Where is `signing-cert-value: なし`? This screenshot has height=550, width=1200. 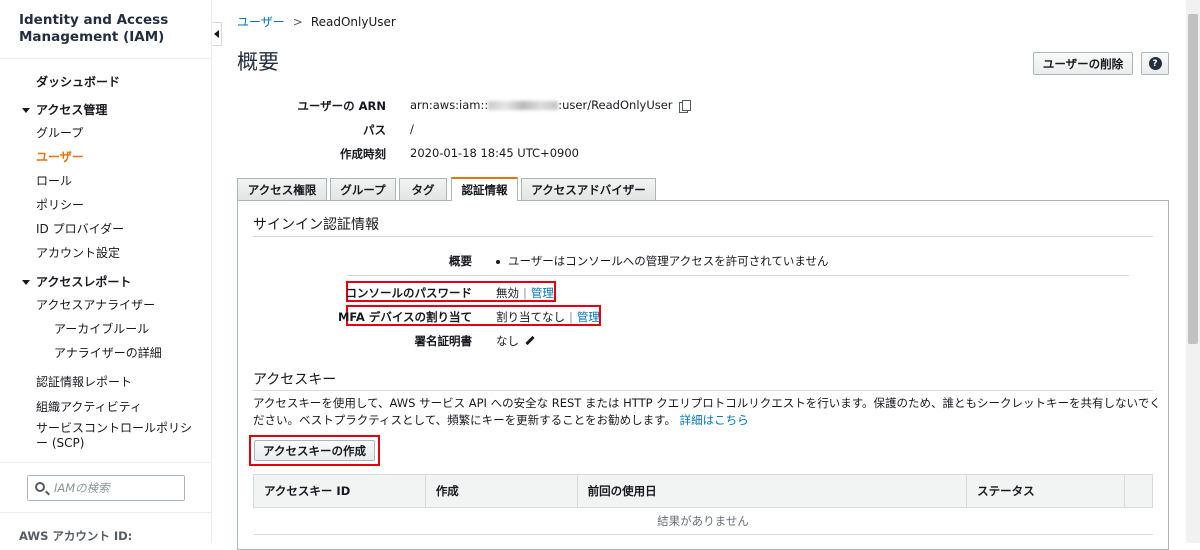 signing-cert-value: なし is located at coordinates (515, 341).